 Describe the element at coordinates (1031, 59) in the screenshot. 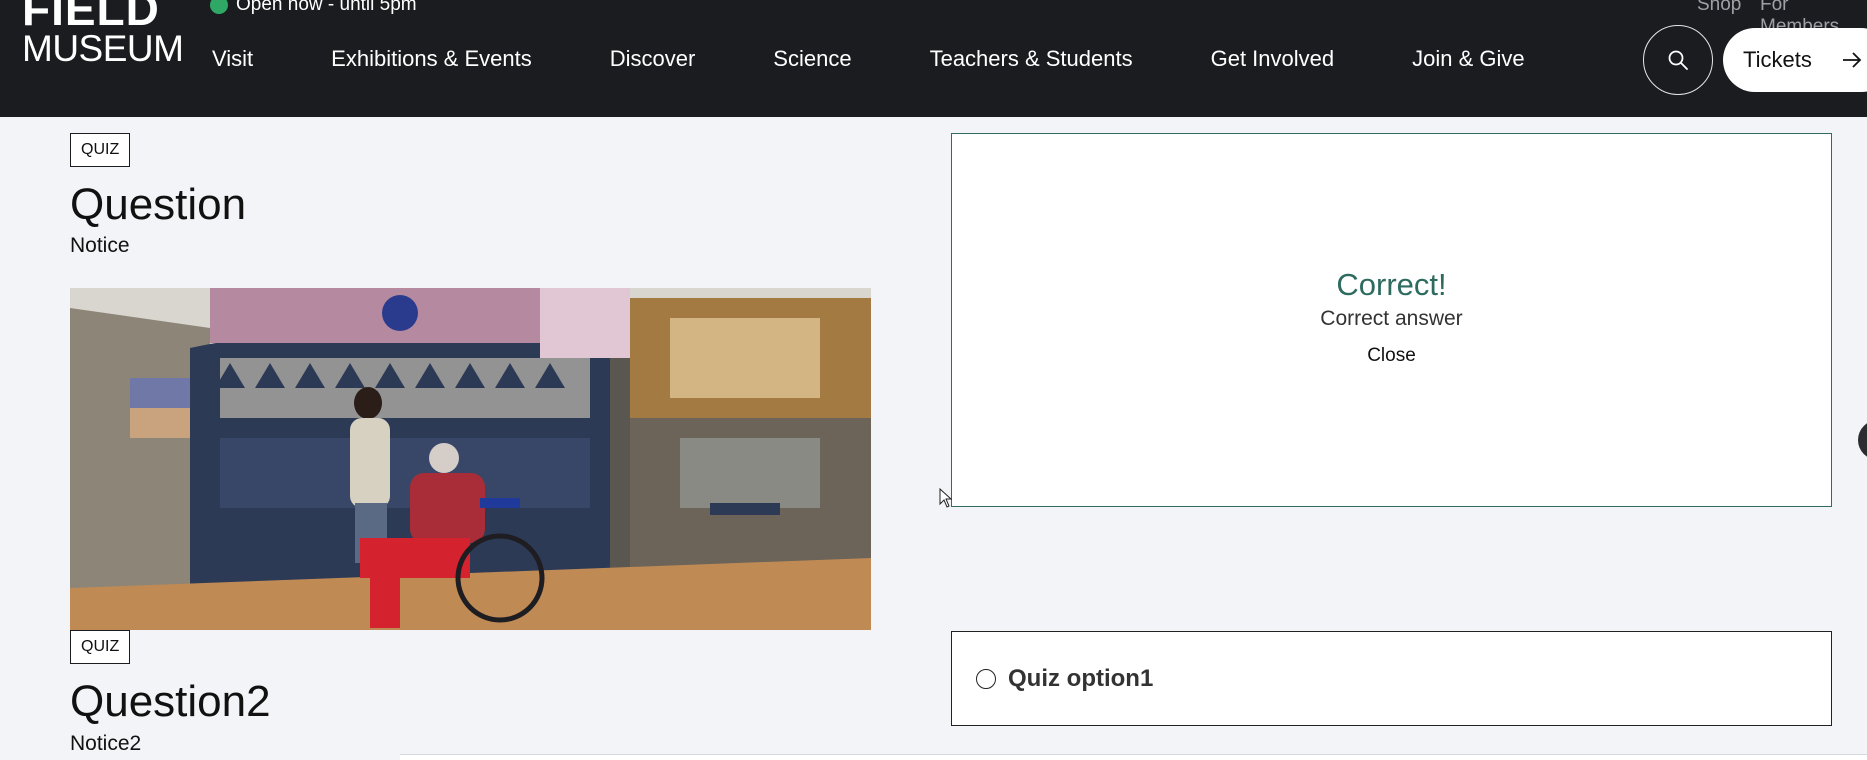

I see `nav-teachers-students: Teachers & Students` at that location.